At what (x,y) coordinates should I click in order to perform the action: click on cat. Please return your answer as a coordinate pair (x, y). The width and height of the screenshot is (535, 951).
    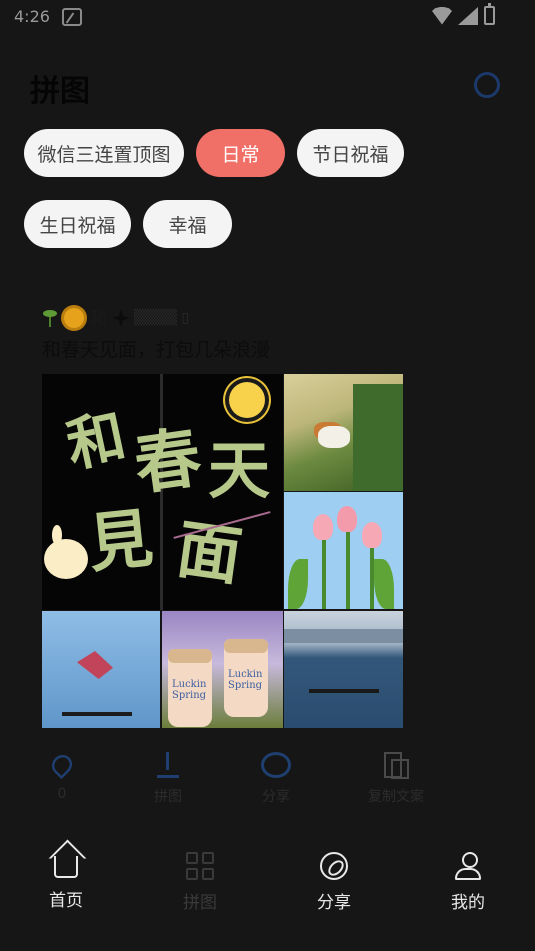
    Looking at the image, I should click on (334, 437).